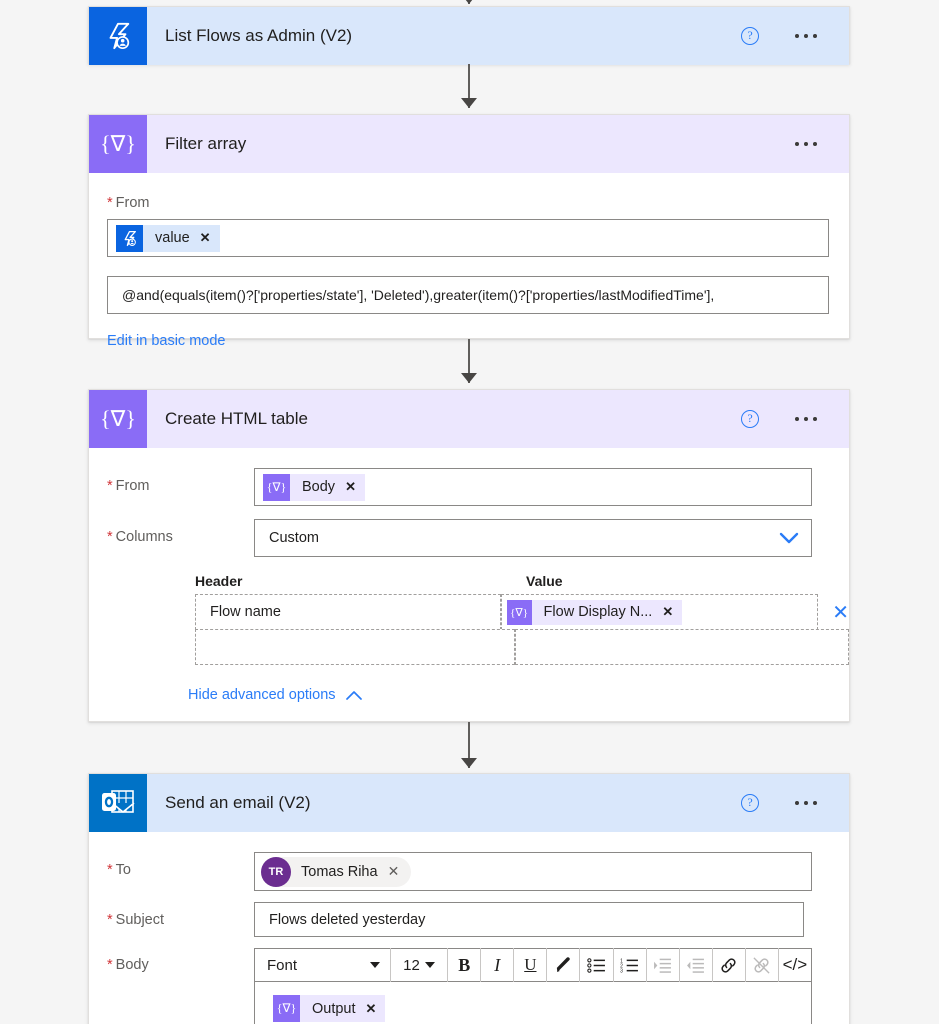 Image resolution: width=939 pixels, height=1024 pixels. Describe the element at coordinates (529, 919) in the screenshot. I see `subject-input: Flows deleted yesterday` at that location.